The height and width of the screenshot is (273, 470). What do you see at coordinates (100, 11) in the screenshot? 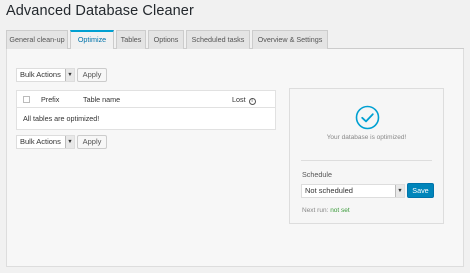
I see `page-title: Advanced Database Cleaner` at bounding box center [100, 11].